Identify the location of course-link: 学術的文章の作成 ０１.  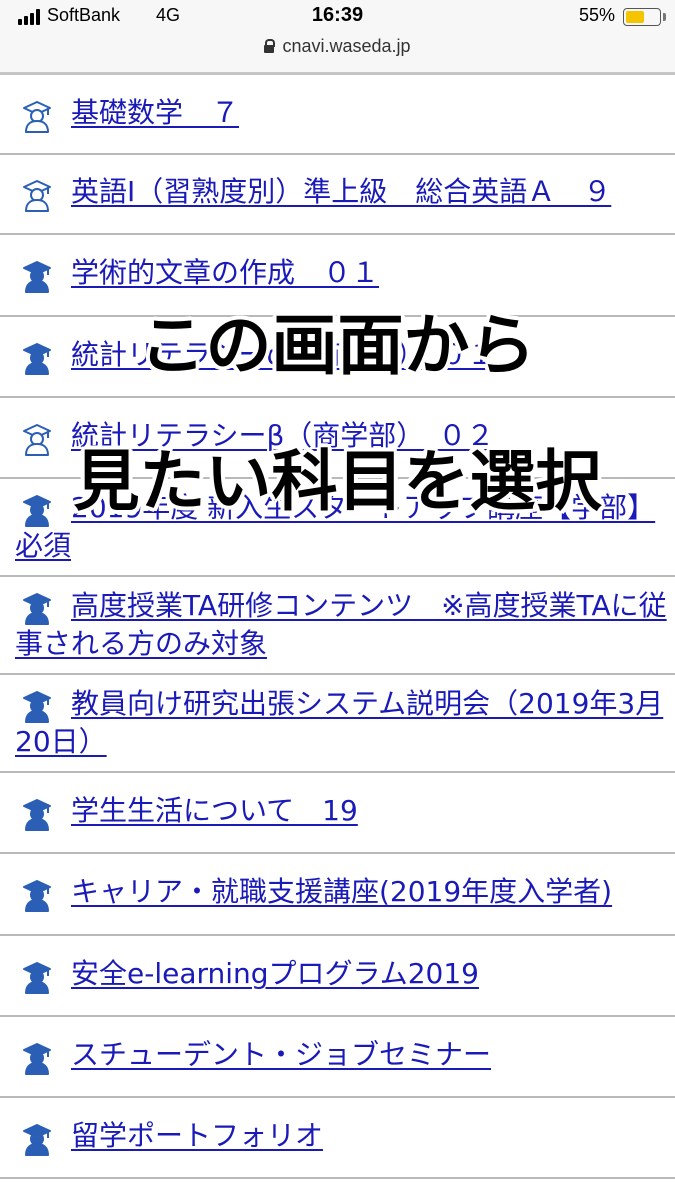
(373, 273).